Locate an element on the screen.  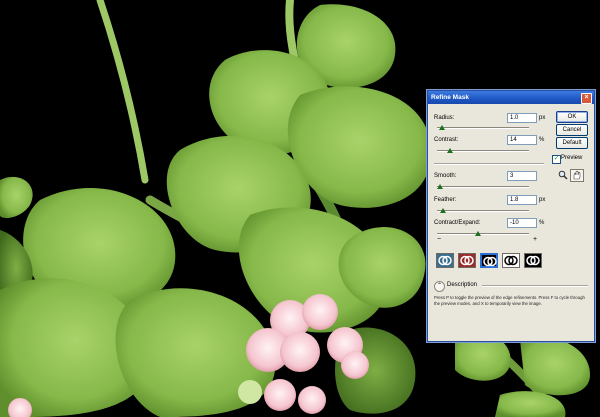
feather-unit: px is located at coordinates (542, 200).